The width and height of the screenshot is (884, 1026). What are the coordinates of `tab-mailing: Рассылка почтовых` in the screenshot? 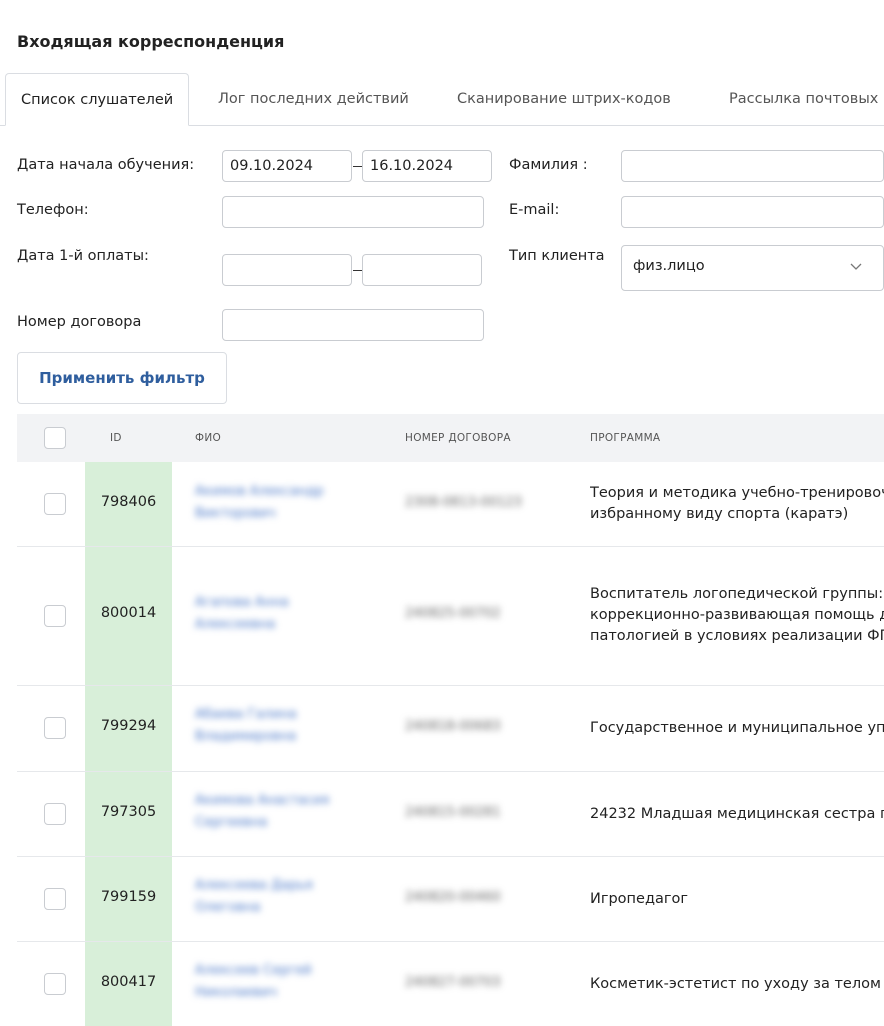 It's located at (799, 99).